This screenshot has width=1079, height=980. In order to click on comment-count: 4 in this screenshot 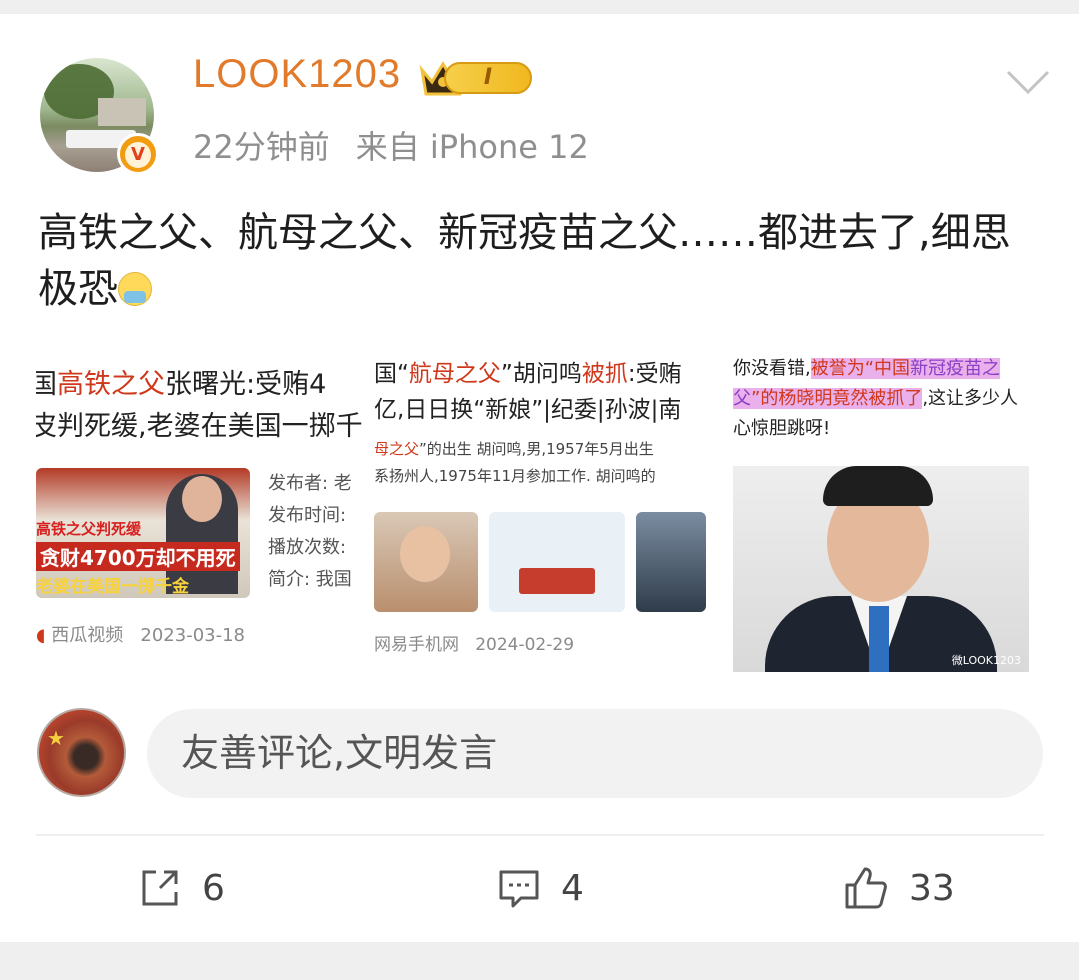, I will do `click(572, 888)`.